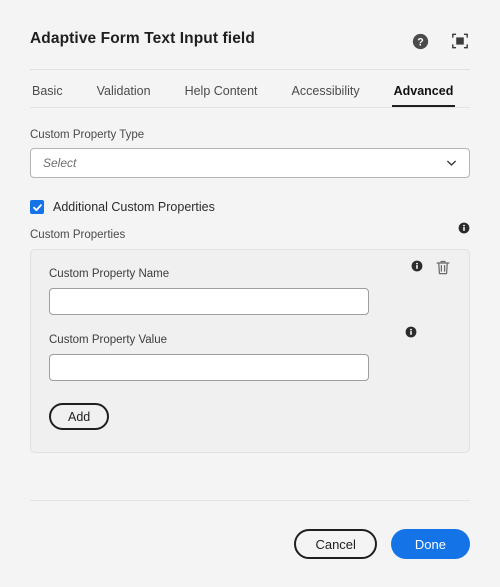 Image resolution: width=500 pixels, height=587 pixels. I want to click on custom-property-name-row-actions, so click(431, 270).